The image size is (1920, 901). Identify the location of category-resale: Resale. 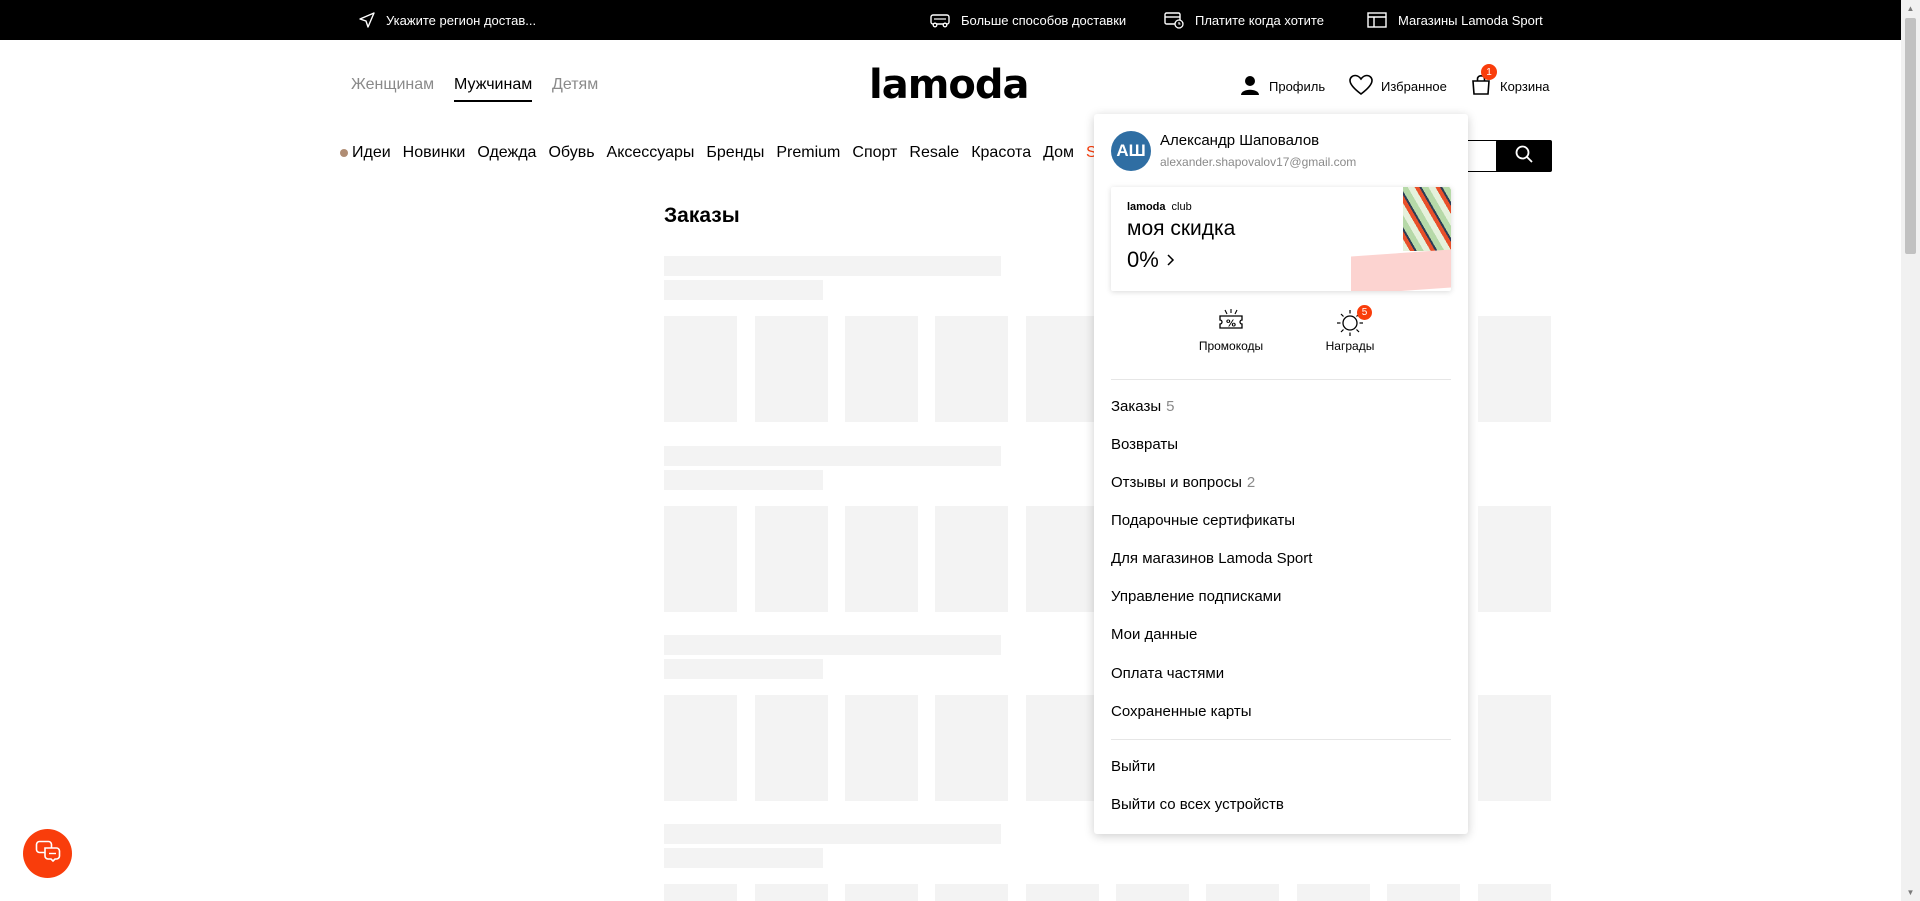
(934, 153).